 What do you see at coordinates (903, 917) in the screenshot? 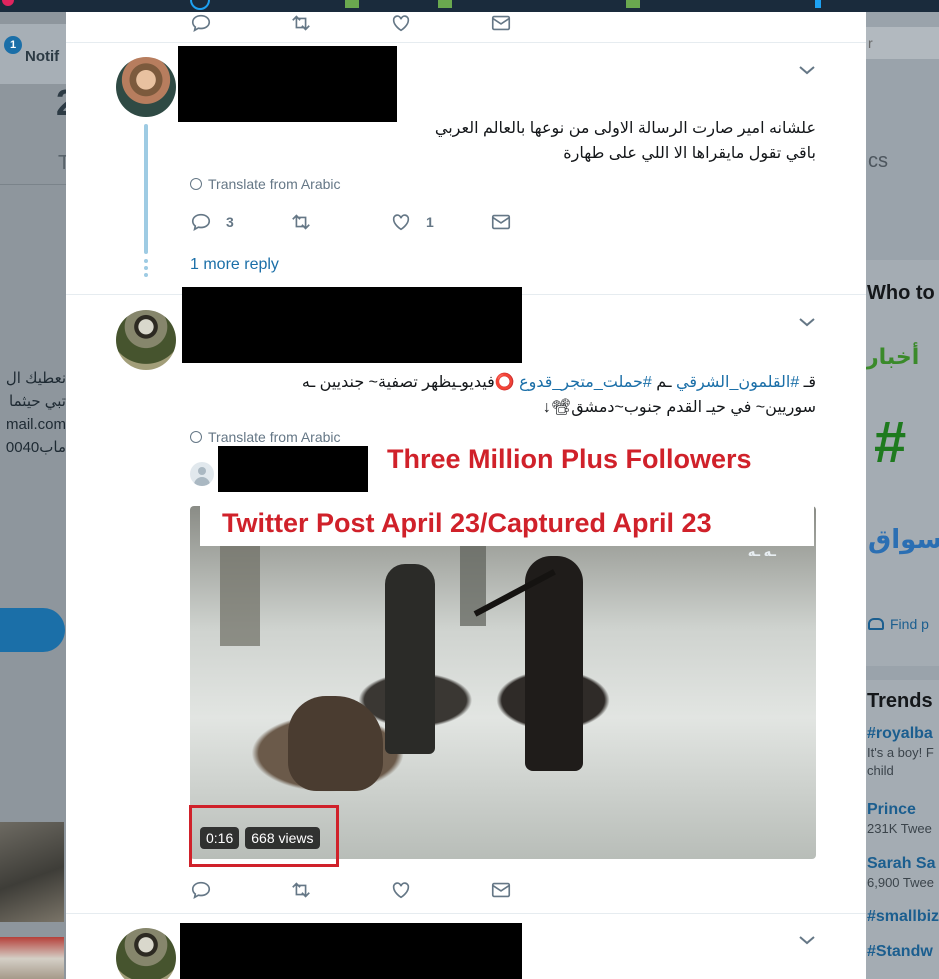
I see `trend-item: #smallbiz` at bounding box center [903, 917].